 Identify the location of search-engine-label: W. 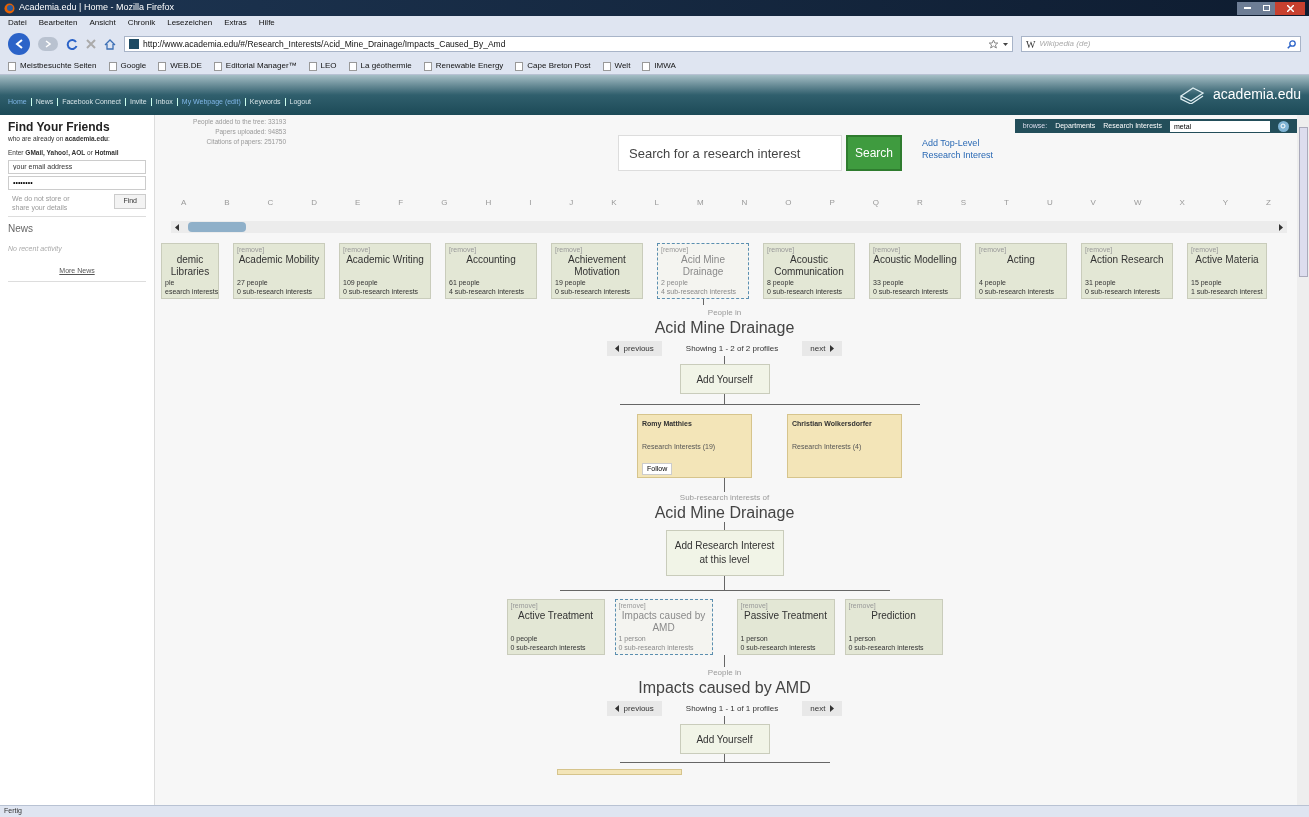
(1031, 44).